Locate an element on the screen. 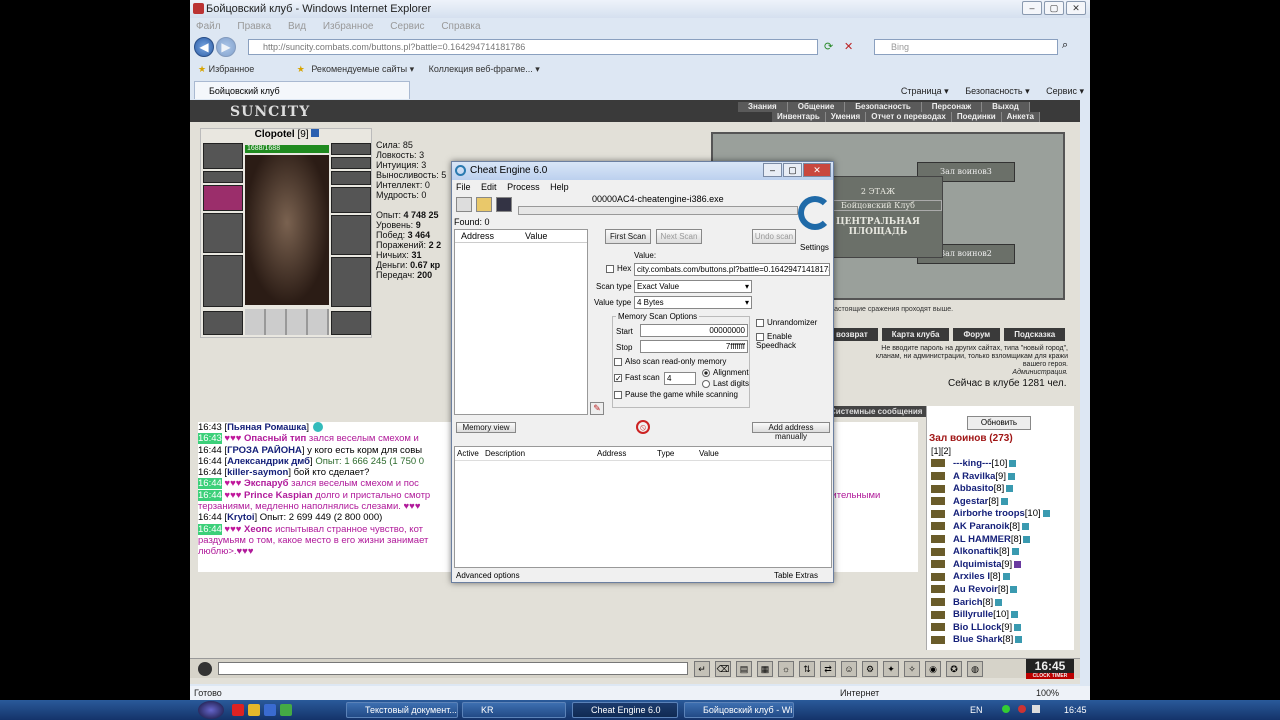  fast-scan-row: Fast scan is located at coordinates (637, 377).